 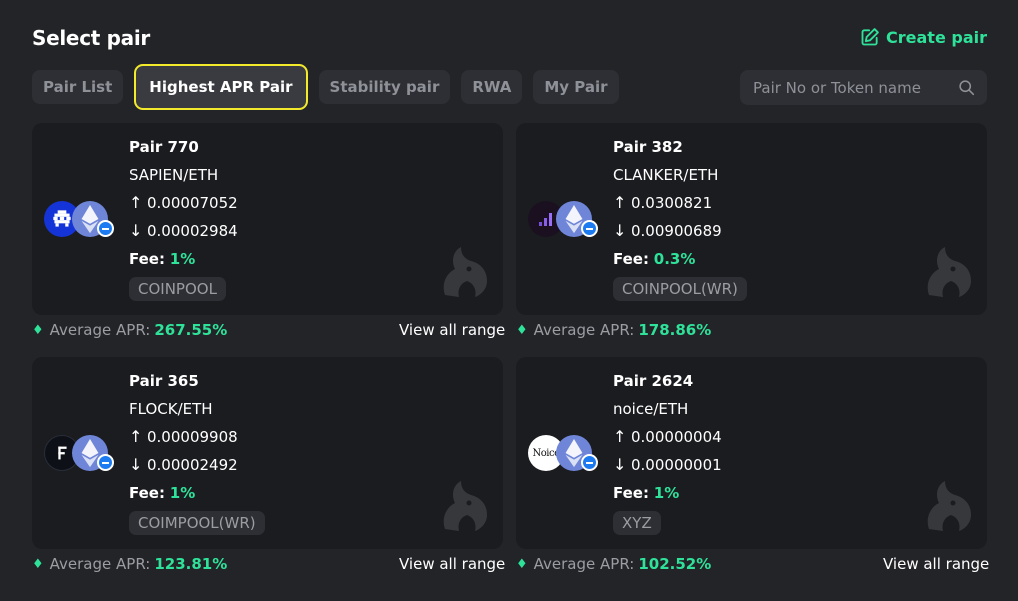 I want to click on create-pair-label: Create pair, so click(x=936, y=37).